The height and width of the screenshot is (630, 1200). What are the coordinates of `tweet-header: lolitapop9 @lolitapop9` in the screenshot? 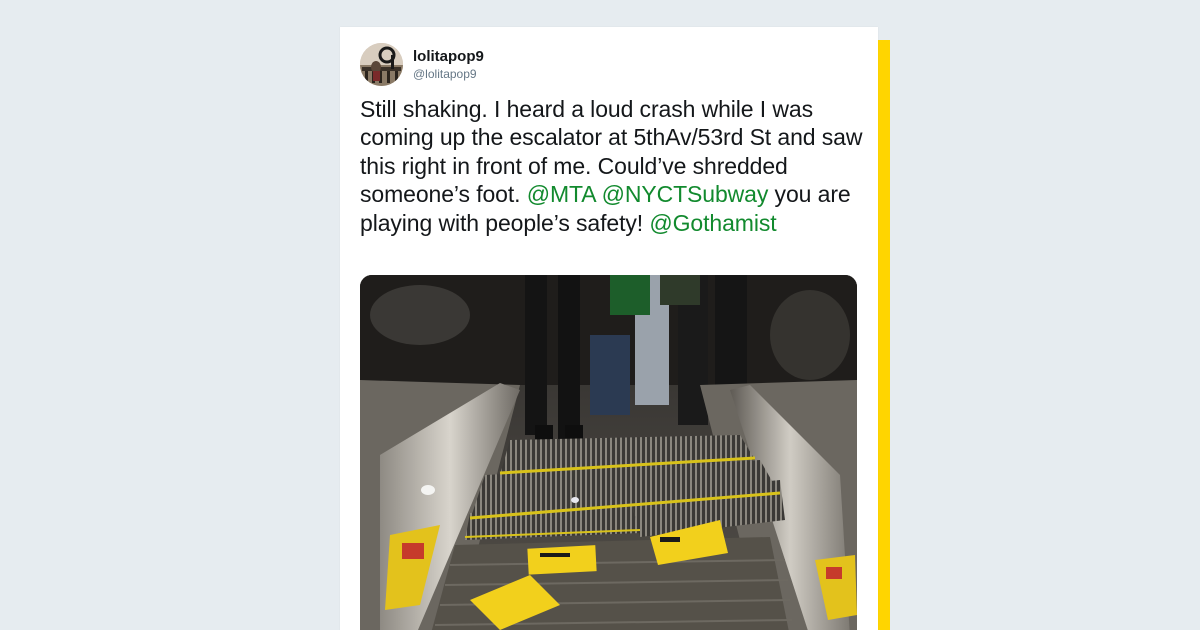 It's located at (422, 64).